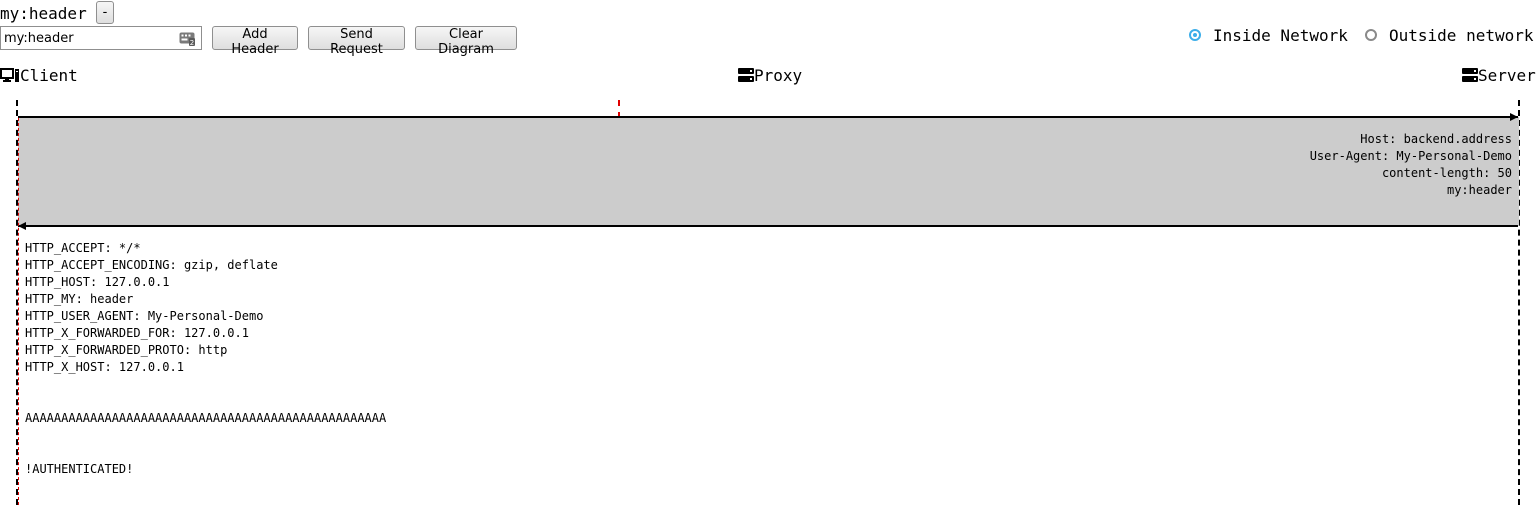  I want to click on proxy-actor: Proxy, so click(770, 75).